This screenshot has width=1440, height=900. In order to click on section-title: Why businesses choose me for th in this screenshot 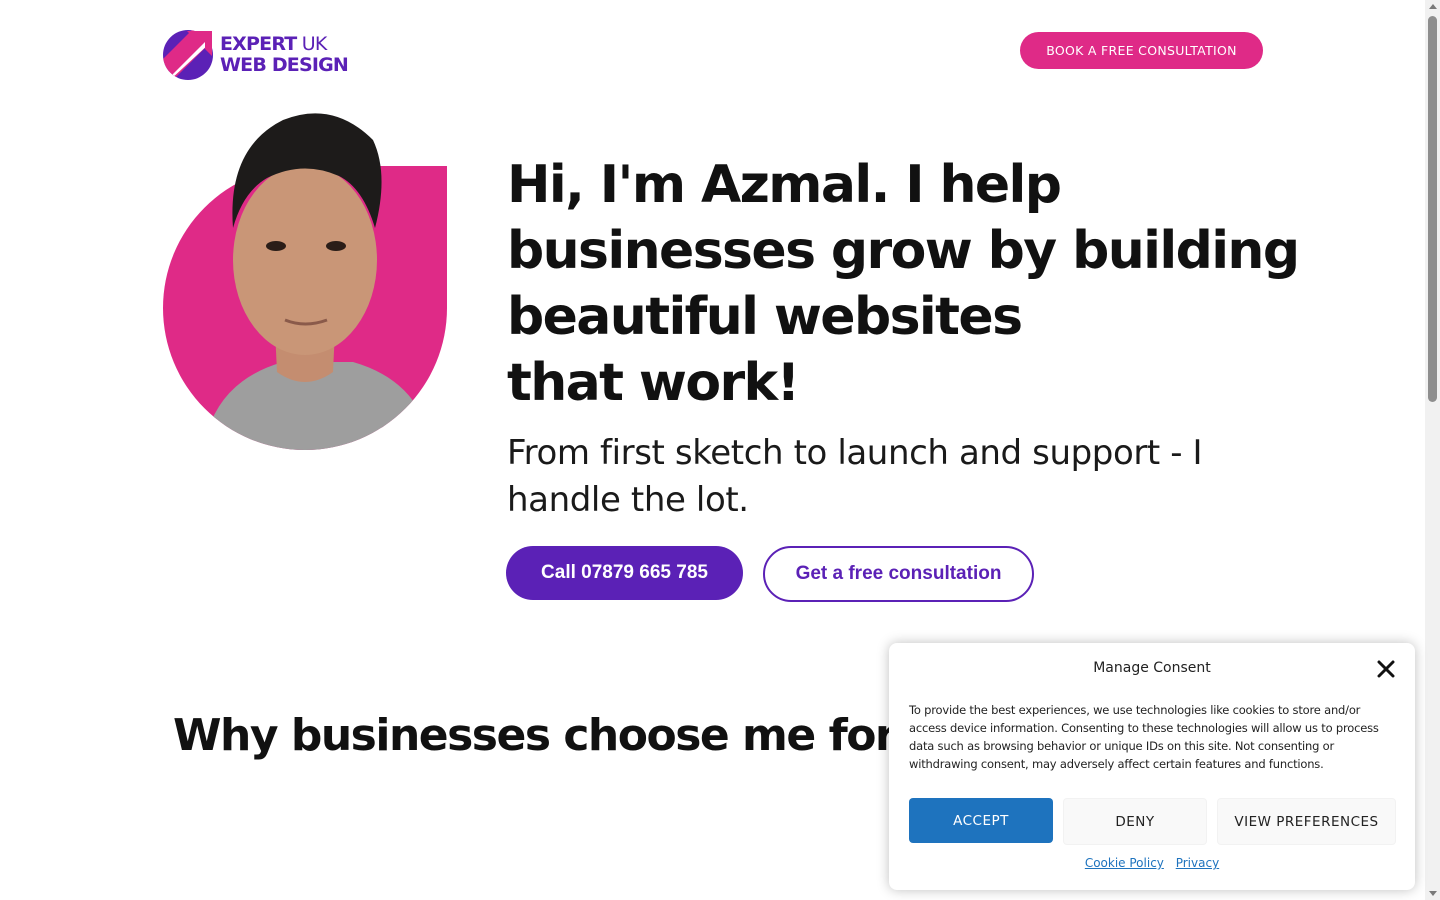, I will do `click(566, 735)`.